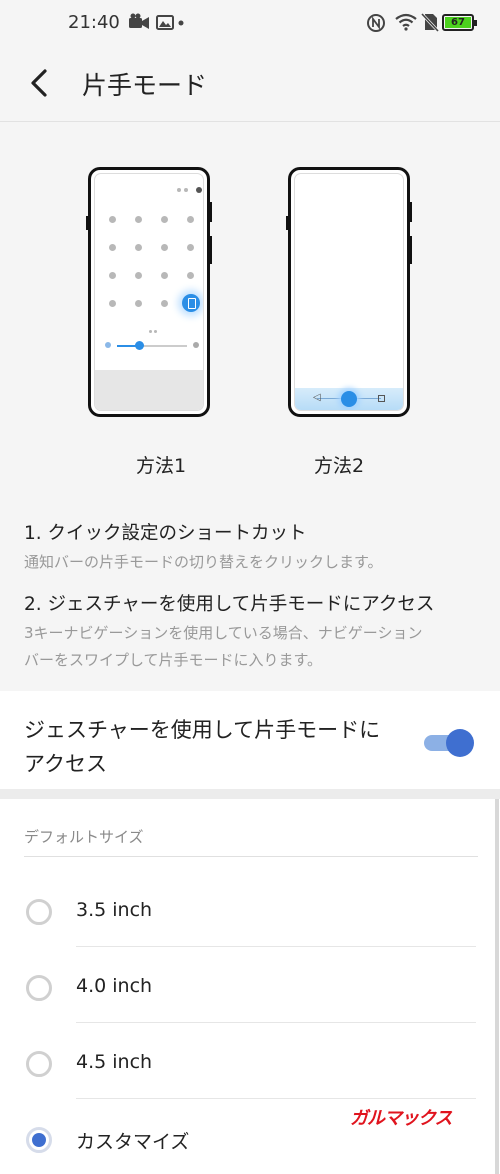 The image size is (500, 1174). What do you see at coordinates (161, 466) in the screenshot?
I see `method1-label: 方法1` at bounding box center [161, 466].